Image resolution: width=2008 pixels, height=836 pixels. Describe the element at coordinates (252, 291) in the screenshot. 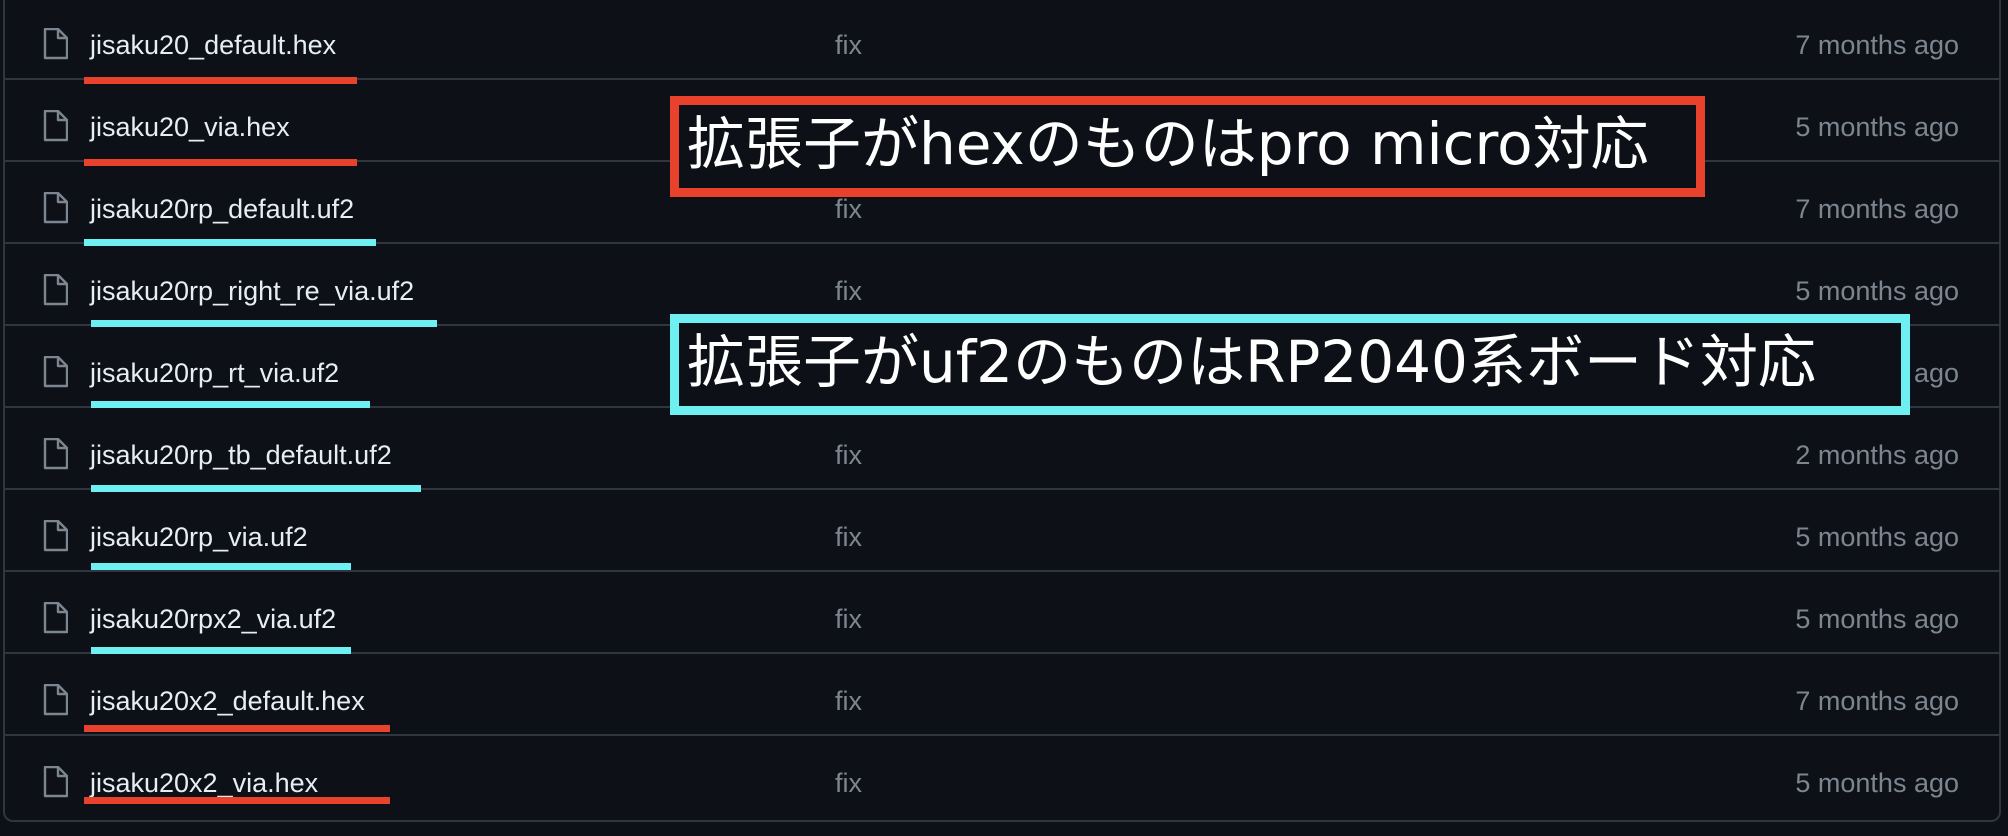

I see `file-name-link: jisaku20rp_right_re_via.uf2` at that location.